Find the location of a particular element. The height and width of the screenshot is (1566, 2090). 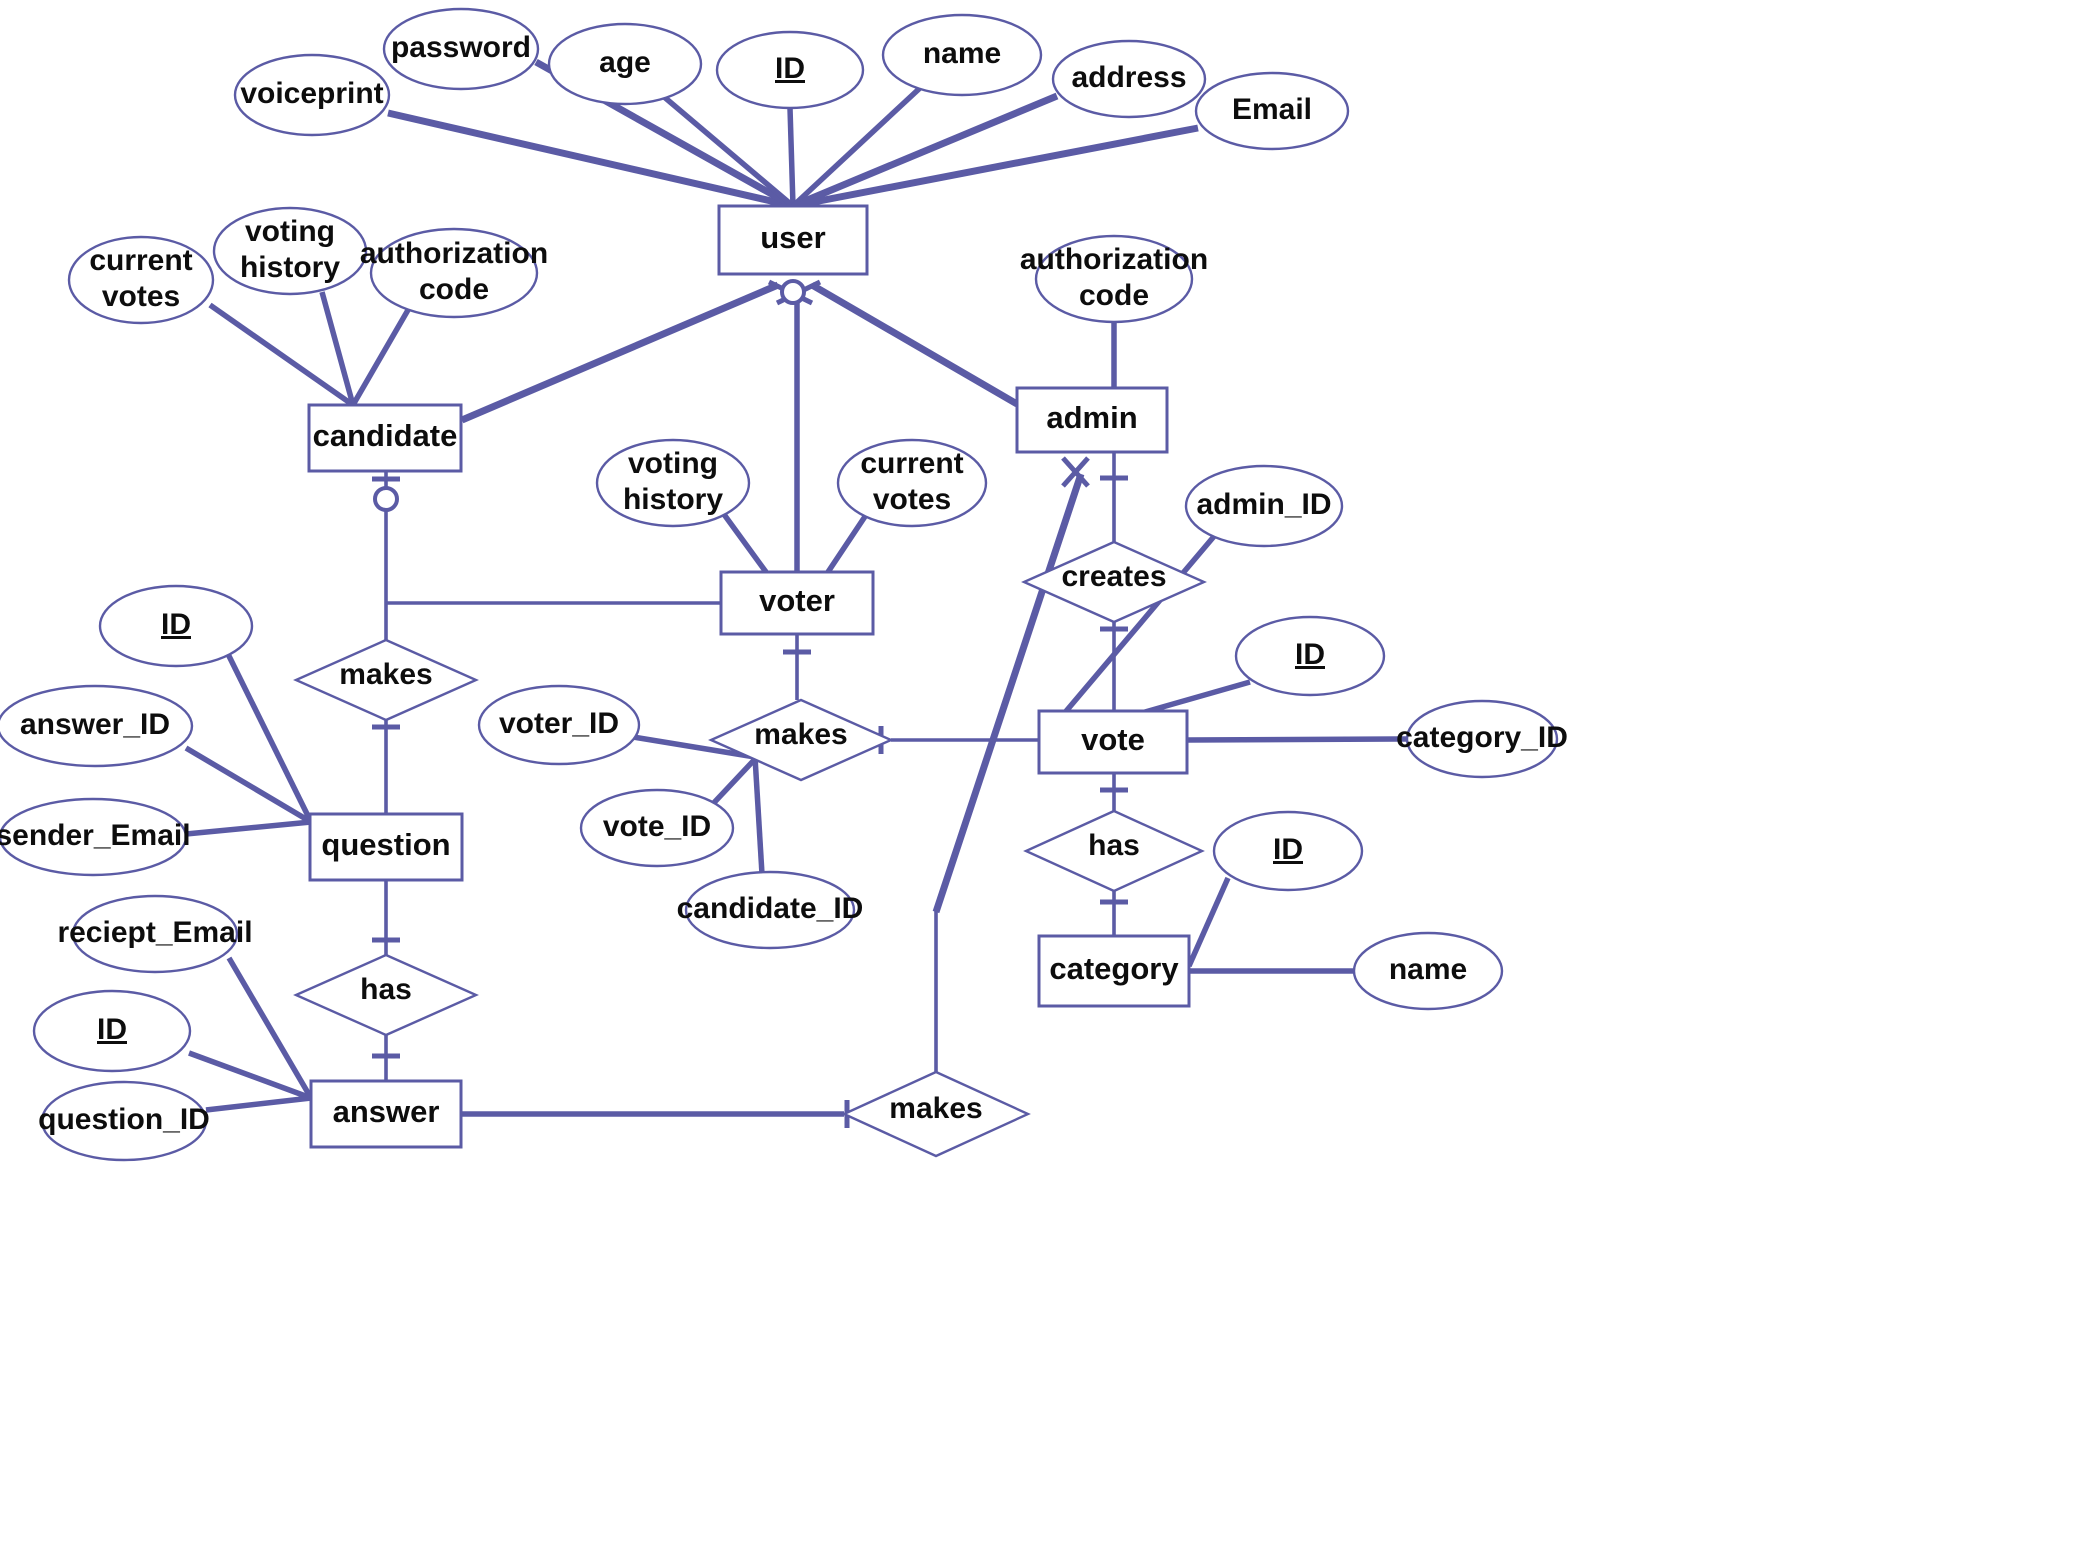

attribute-ellipse-vote-category-id is located at coordinates (1482, 739).